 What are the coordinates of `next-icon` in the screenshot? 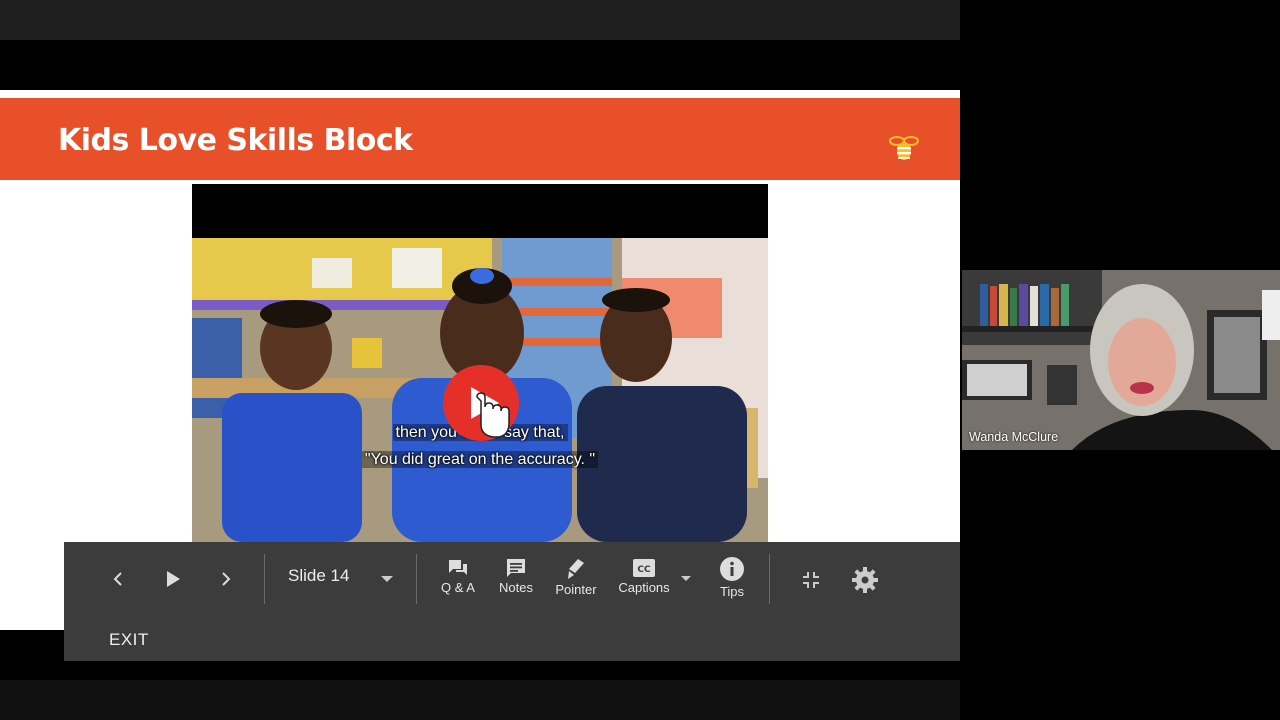 It's located at (226, 579).